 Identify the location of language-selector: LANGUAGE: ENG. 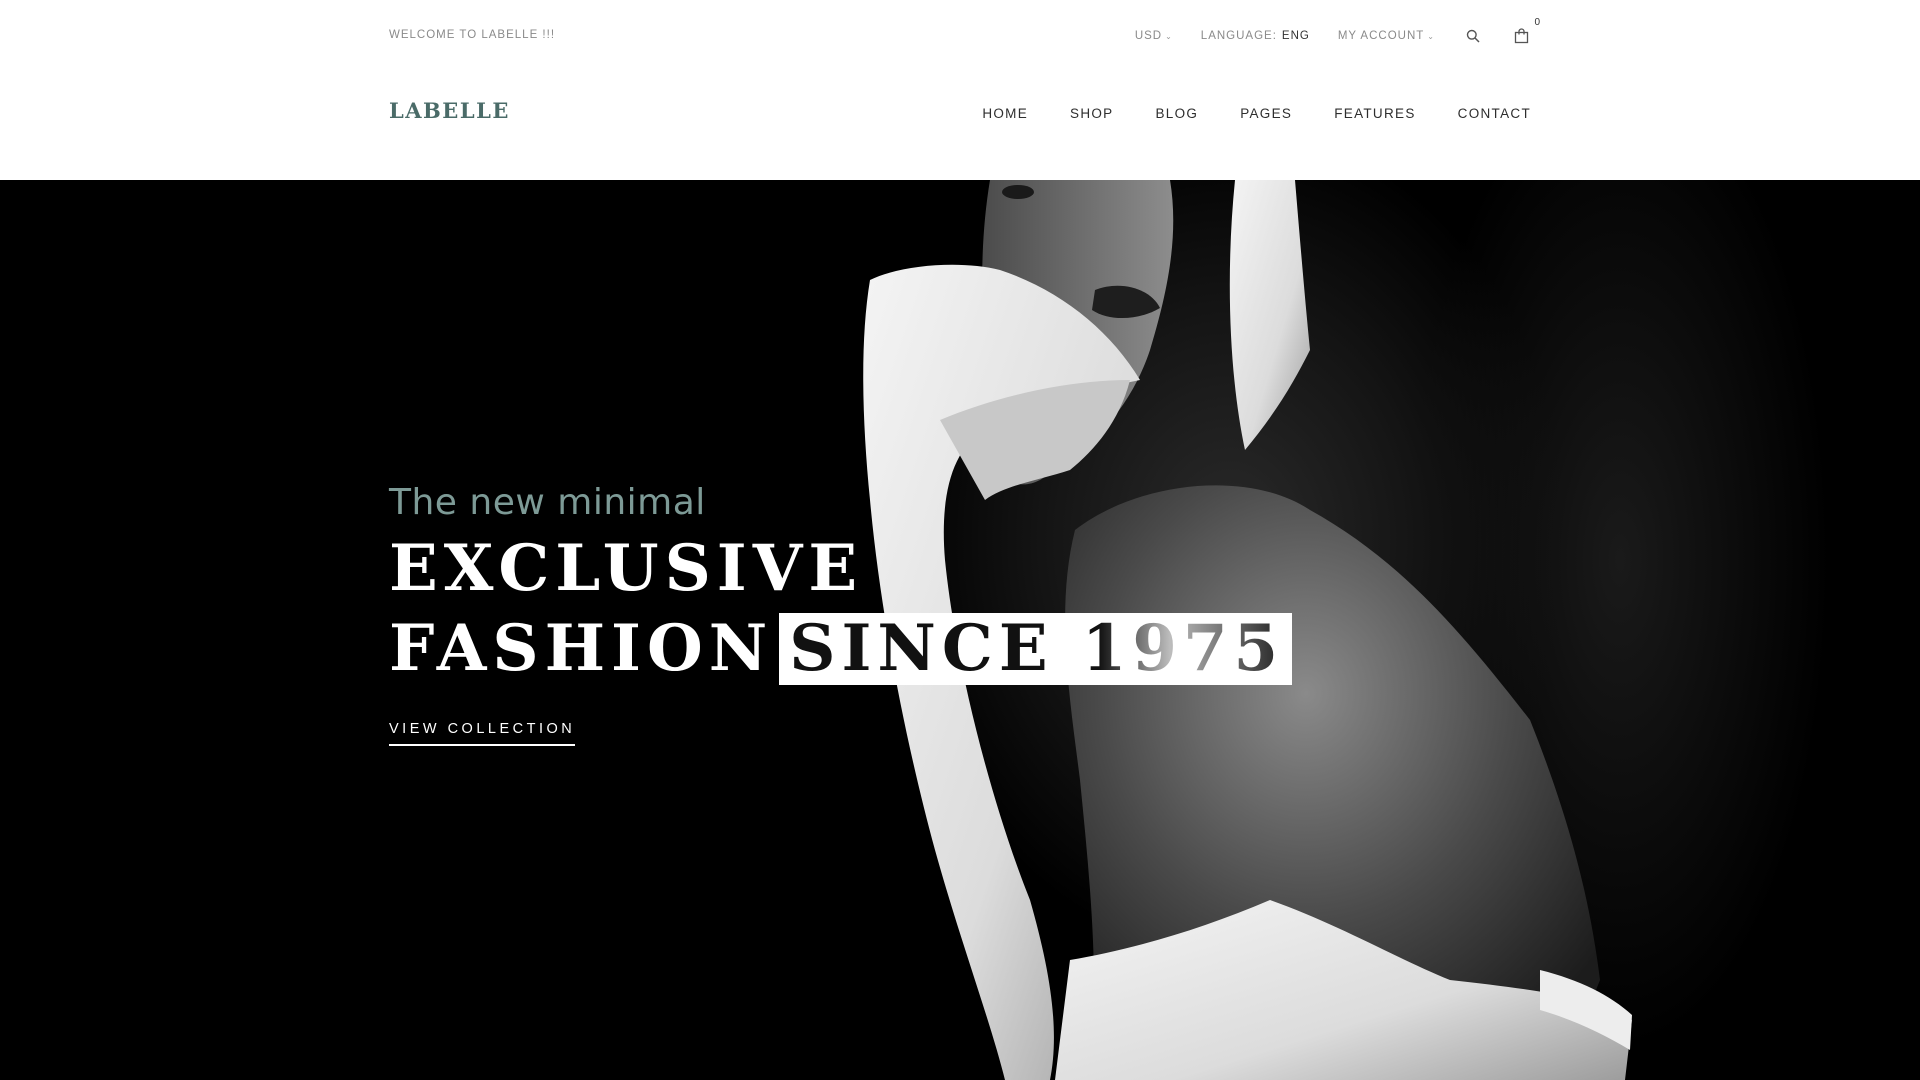
(1255, 36).